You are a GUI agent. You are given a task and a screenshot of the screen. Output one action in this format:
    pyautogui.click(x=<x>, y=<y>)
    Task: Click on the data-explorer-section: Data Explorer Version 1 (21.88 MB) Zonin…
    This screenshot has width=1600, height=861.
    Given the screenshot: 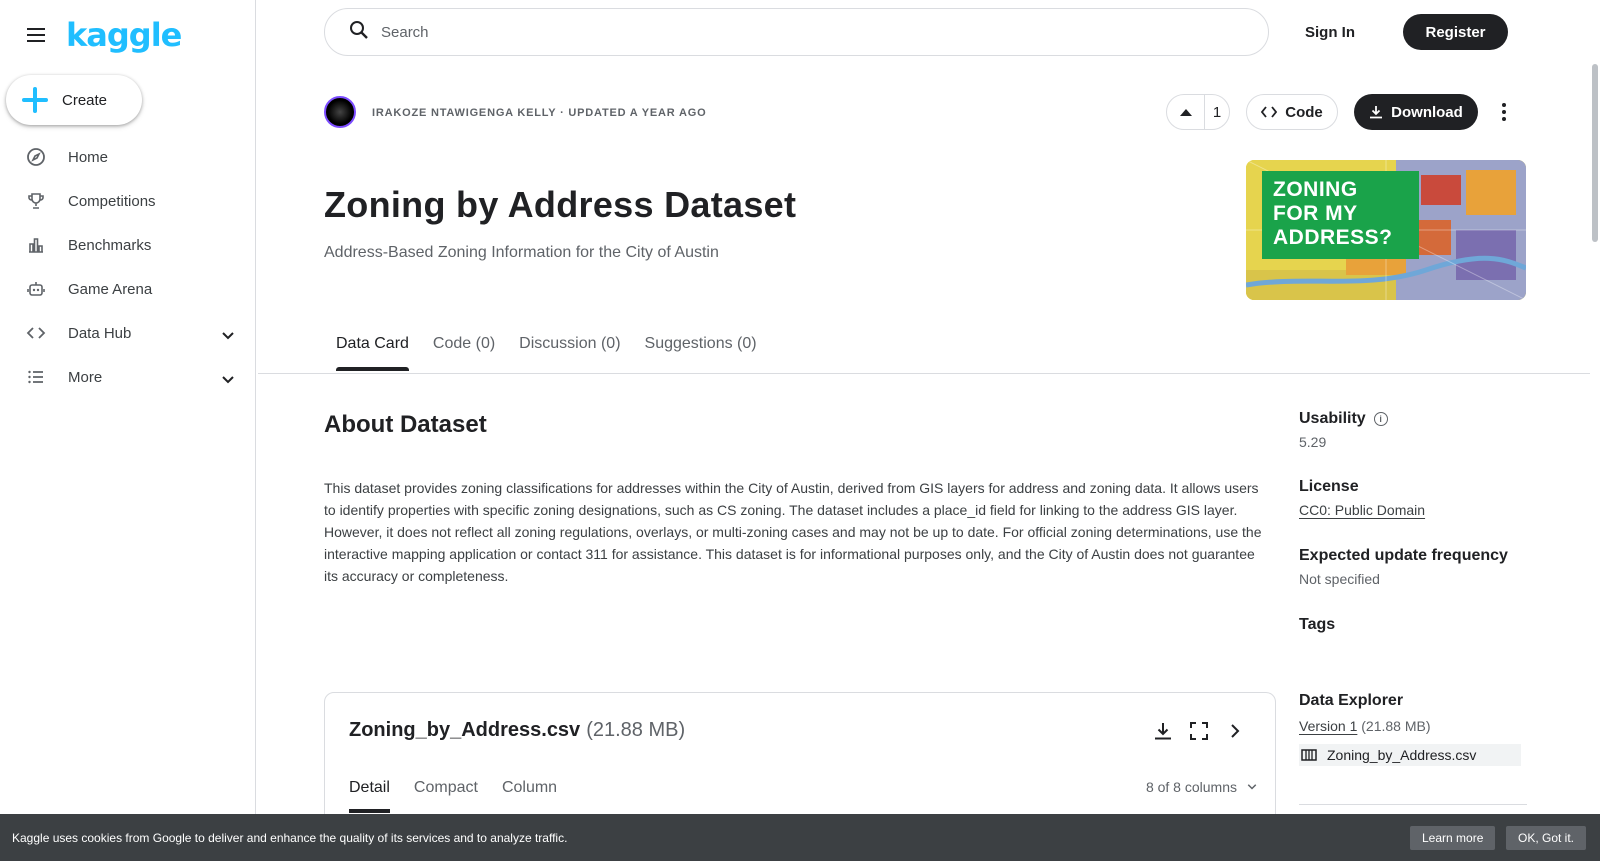 What is the action you would take?
    pyautogui.click(x=1414, y=729)
    